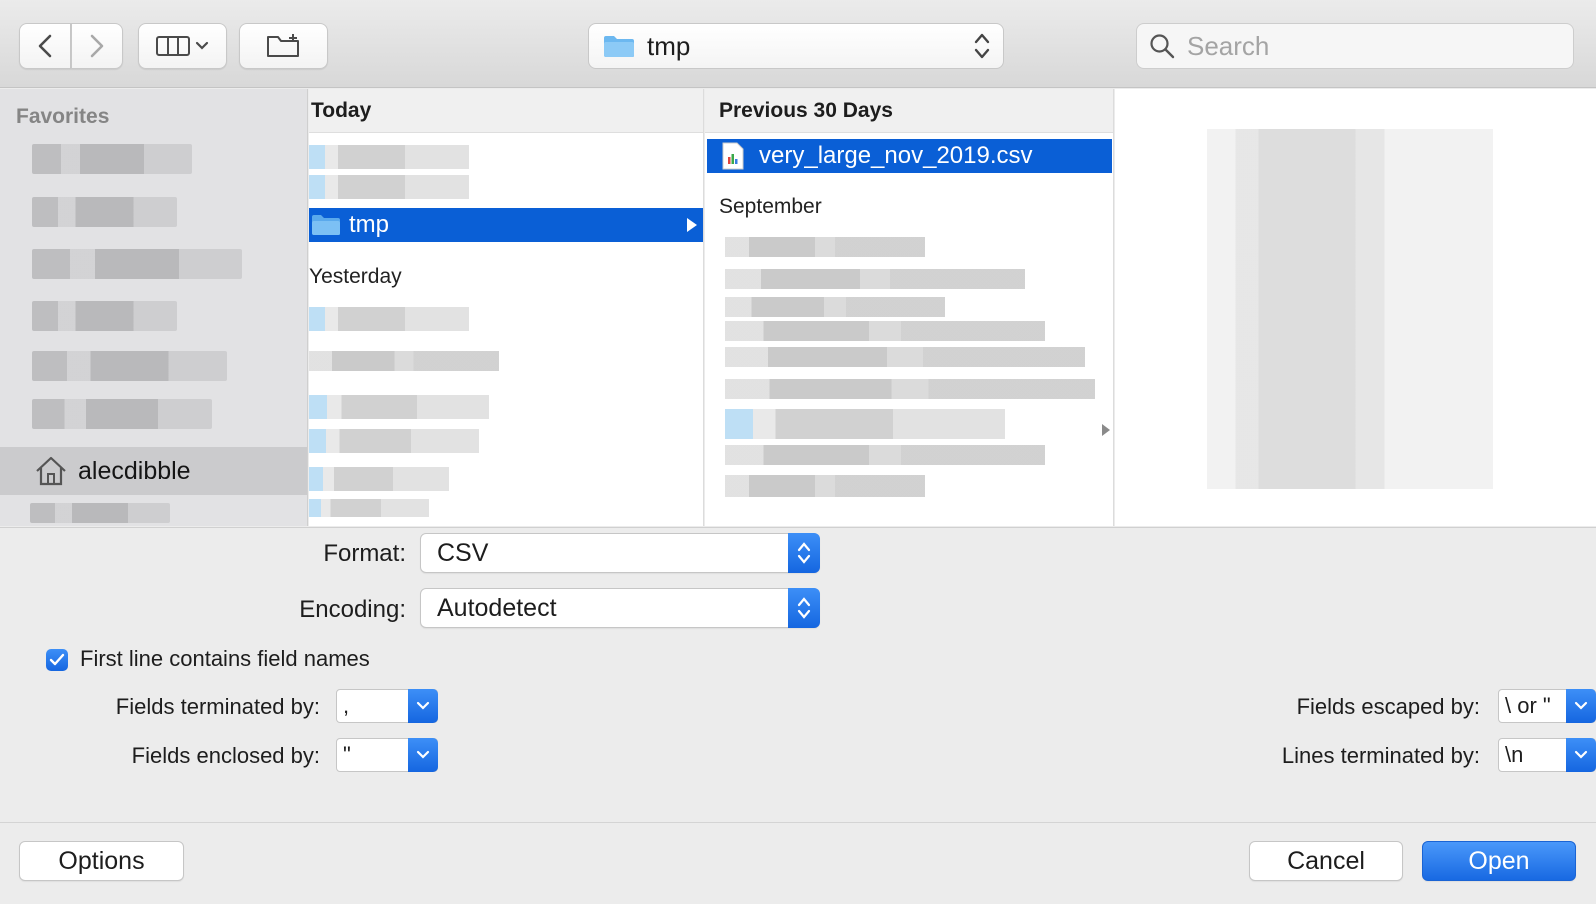 This screenshot has width=1596, height=904. Describe the element at coordinates (63, 116) in the screenshot. I see `sidebar-heading: Favorites` at that location.